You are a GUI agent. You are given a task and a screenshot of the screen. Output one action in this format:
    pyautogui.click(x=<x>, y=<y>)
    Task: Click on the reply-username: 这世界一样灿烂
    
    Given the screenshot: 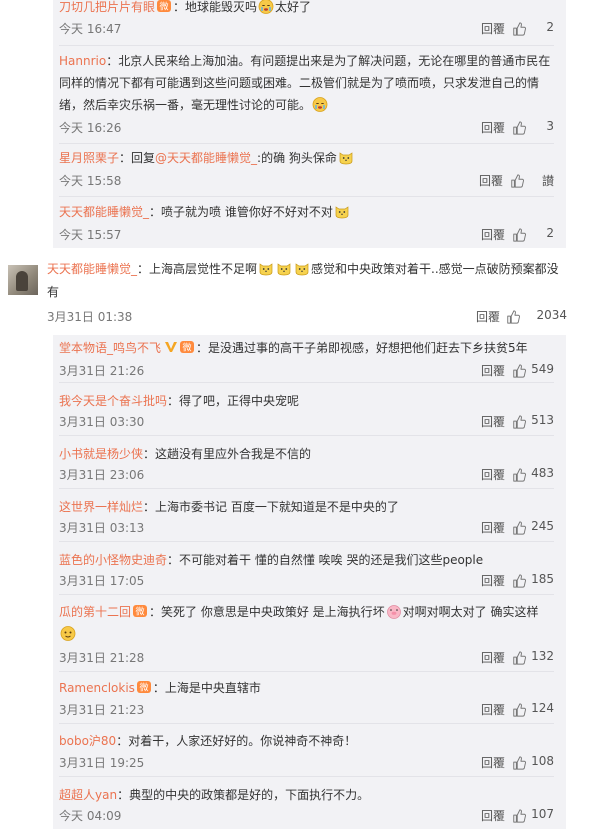 What is the action you would take?
    pyautogui.click(x=101, y=507)
    